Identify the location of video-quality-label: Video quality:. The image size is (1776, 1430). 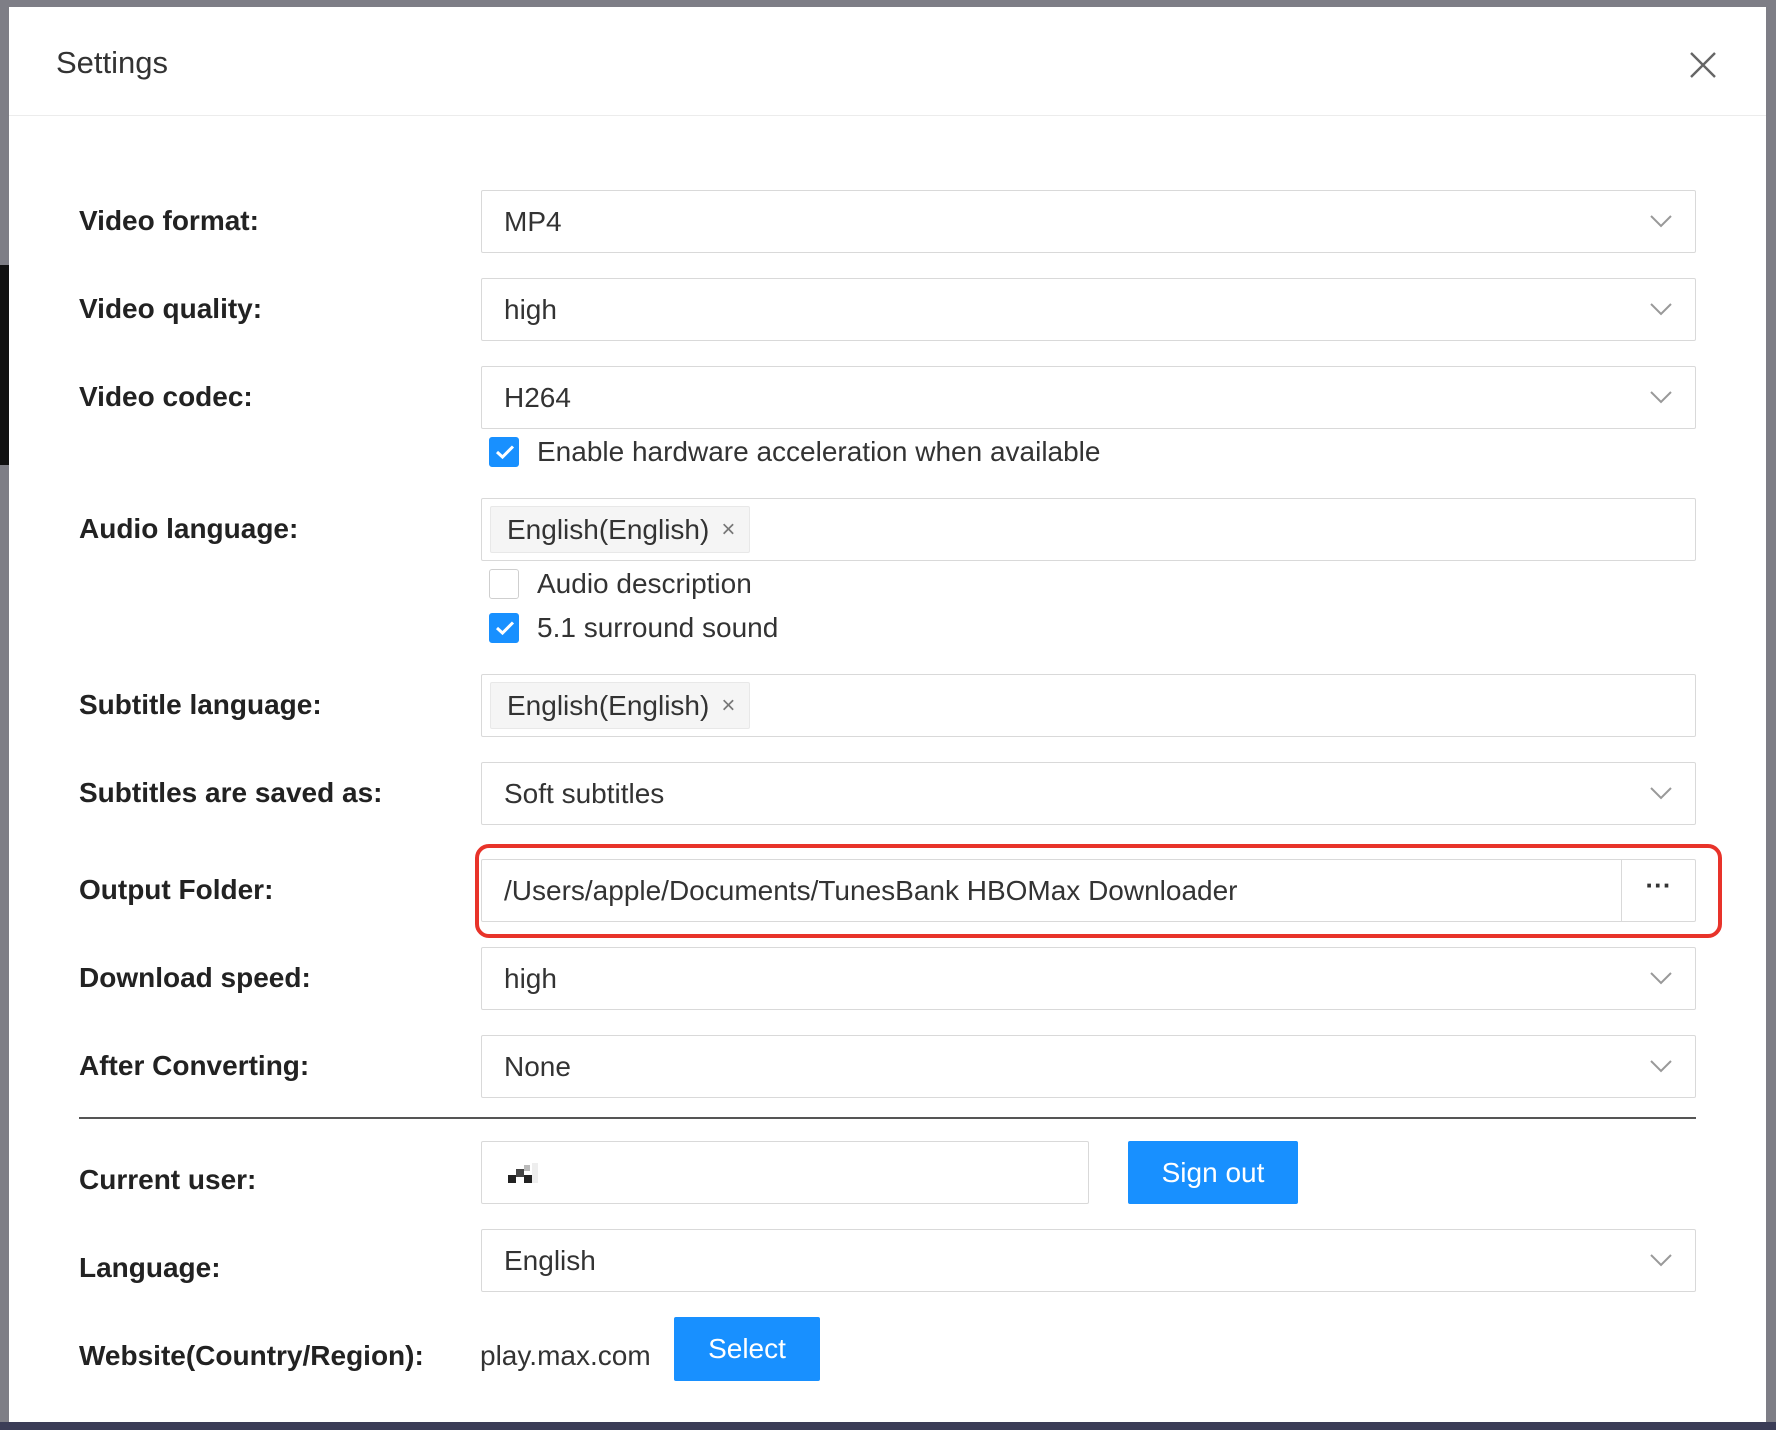
(171, 308).